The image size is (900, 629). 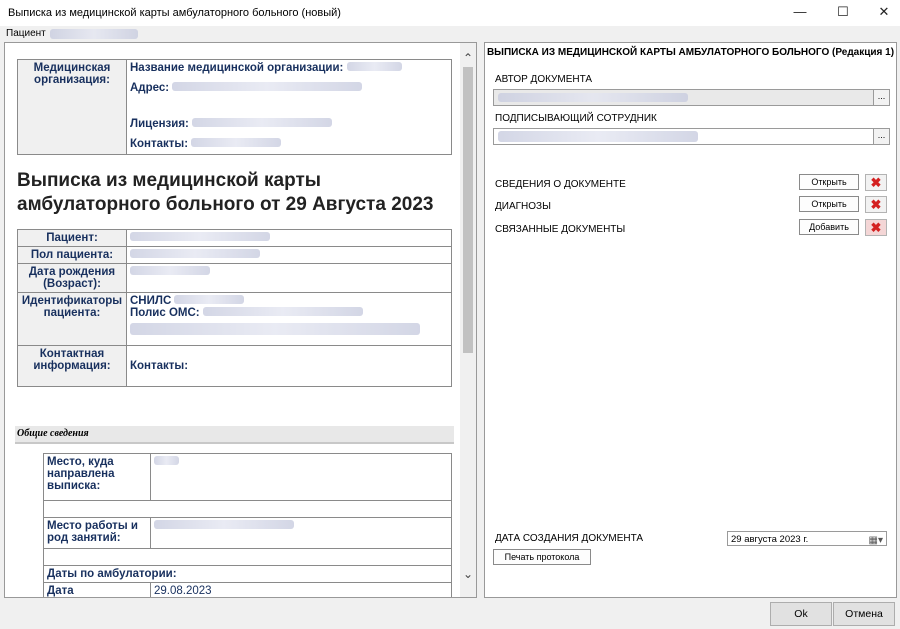 What do you see at coordinates (301, 589) in the screenshot?
I see `date-value: 29.08.2023` at bounding box center [301, 589].